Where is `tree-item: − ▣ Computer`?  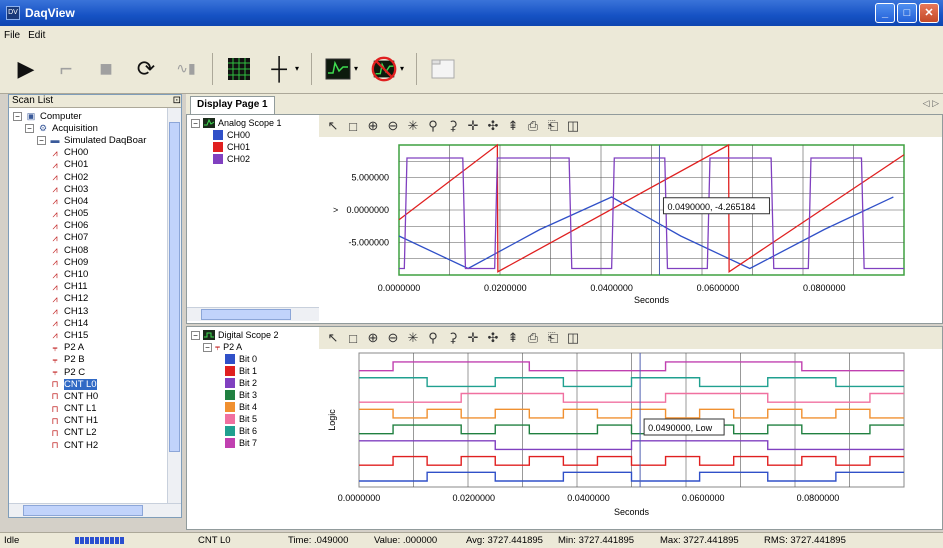
tree-item: − ▣ Computer is located at coordinates (95, 116).